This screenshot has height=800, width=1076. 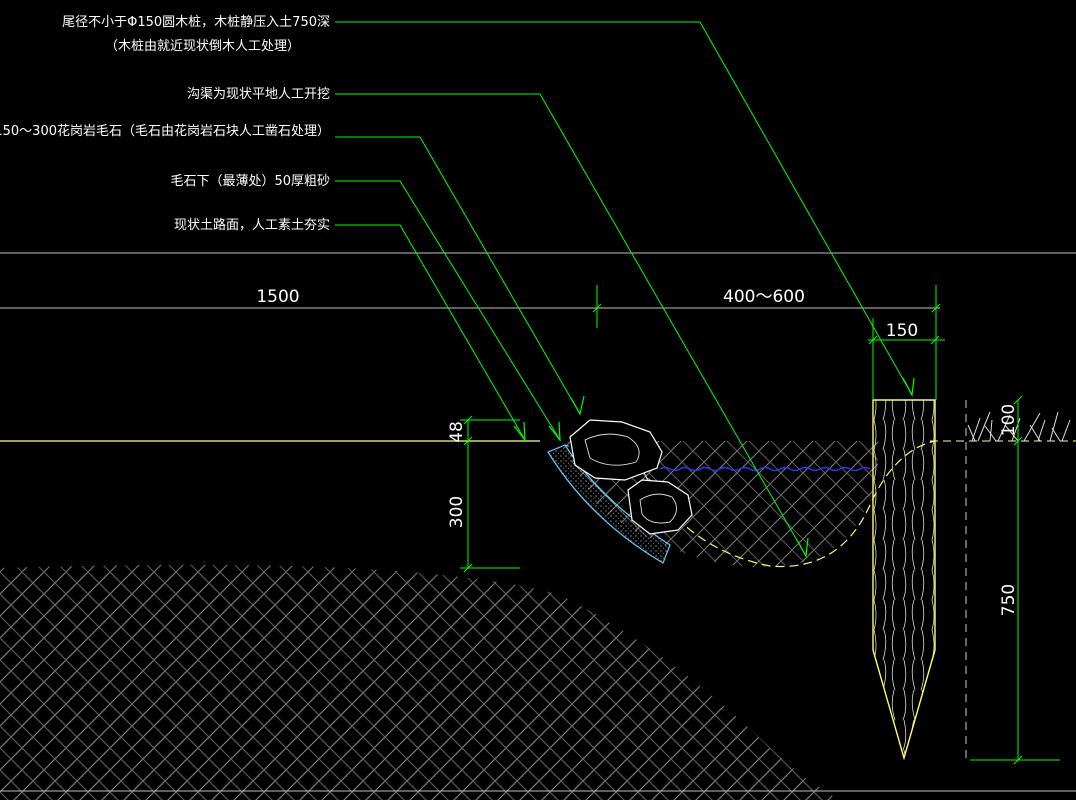 I want to click on dim-stone-depth: 300, so click(x=457, y=512).